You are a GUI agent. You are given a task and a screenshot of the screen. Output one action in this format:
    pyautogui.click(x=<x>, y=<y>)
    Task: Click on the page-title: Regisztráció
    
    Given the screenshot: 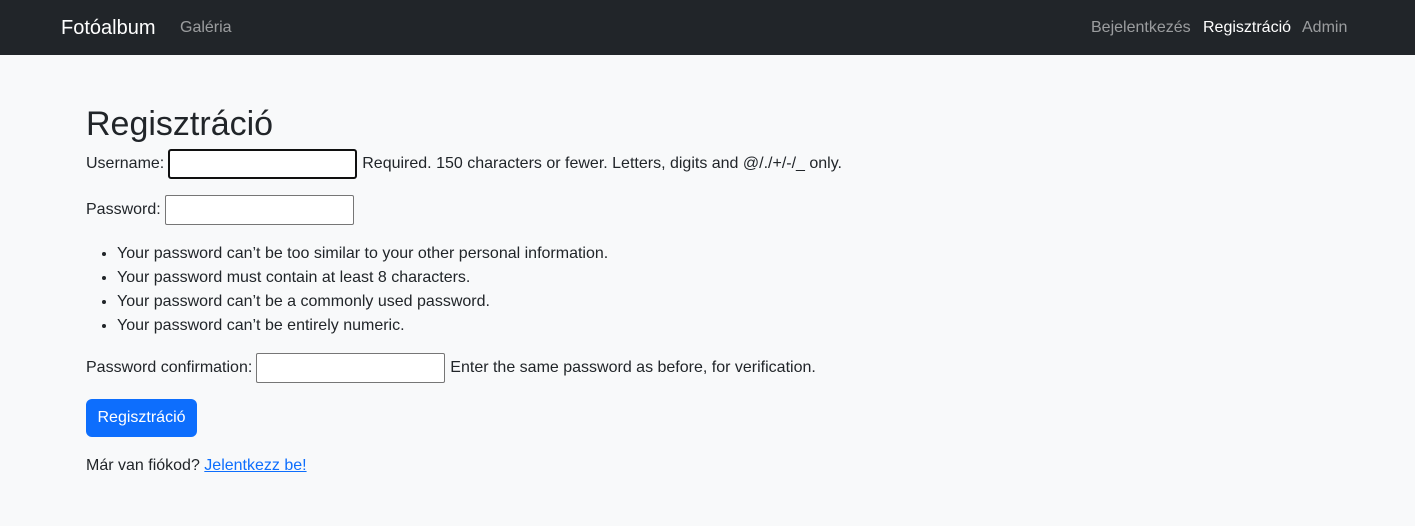 What is the action you would take?
    pyautogui.click(x=180, y=124)
    